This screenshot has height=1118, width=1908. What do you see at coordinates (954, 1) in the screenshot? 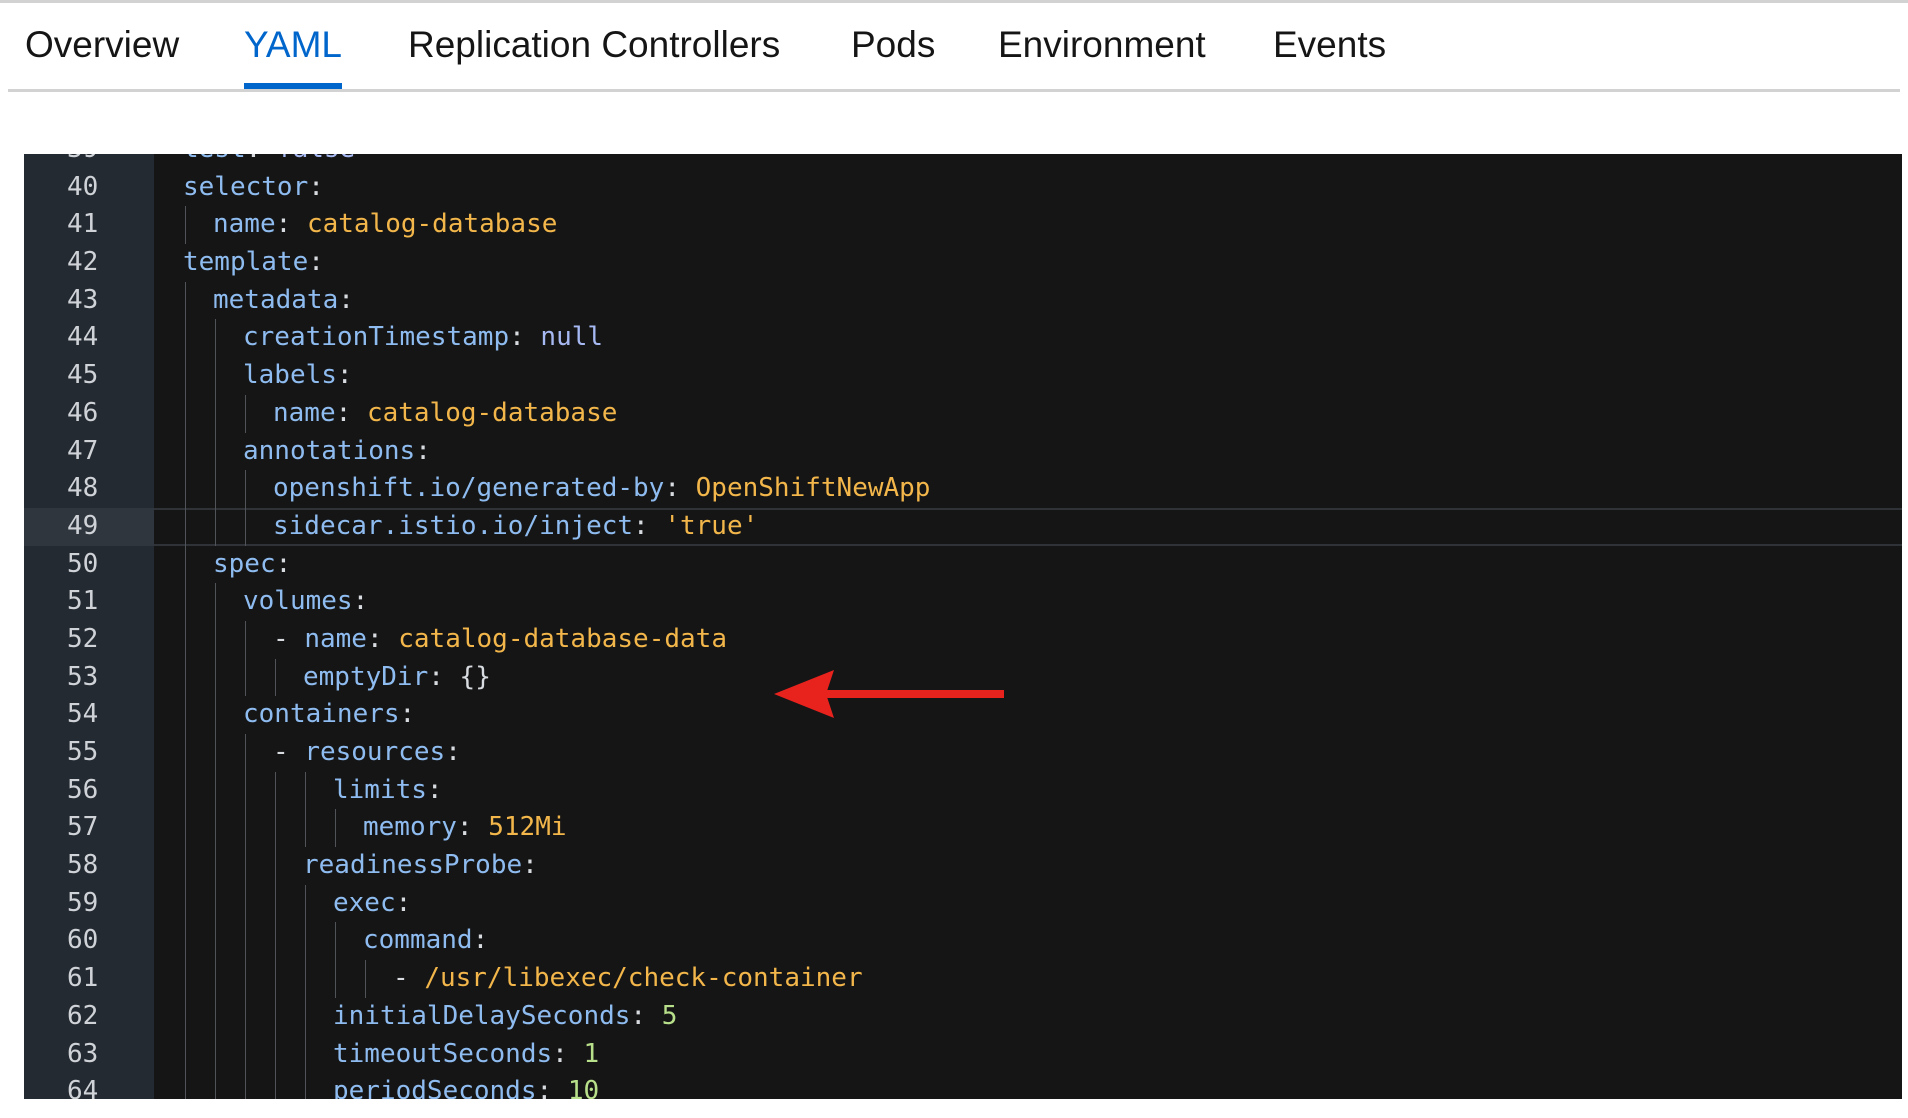
I see `tab-bar-top-border` at bounding box center [954, 1].